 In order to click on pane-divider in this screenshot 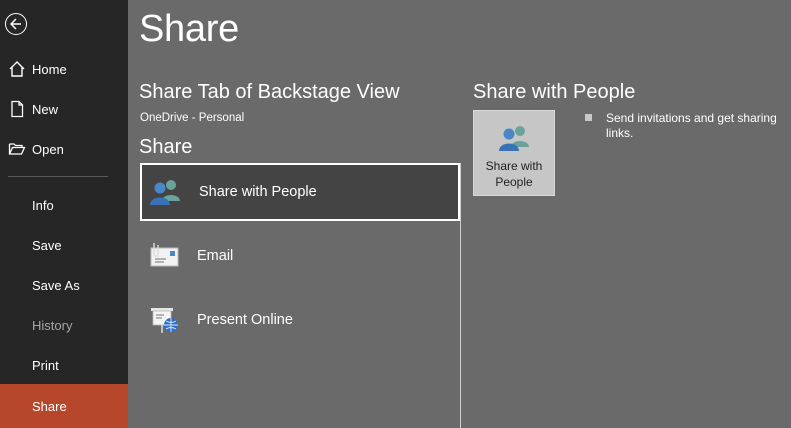, I will do `click(460, 295)`.